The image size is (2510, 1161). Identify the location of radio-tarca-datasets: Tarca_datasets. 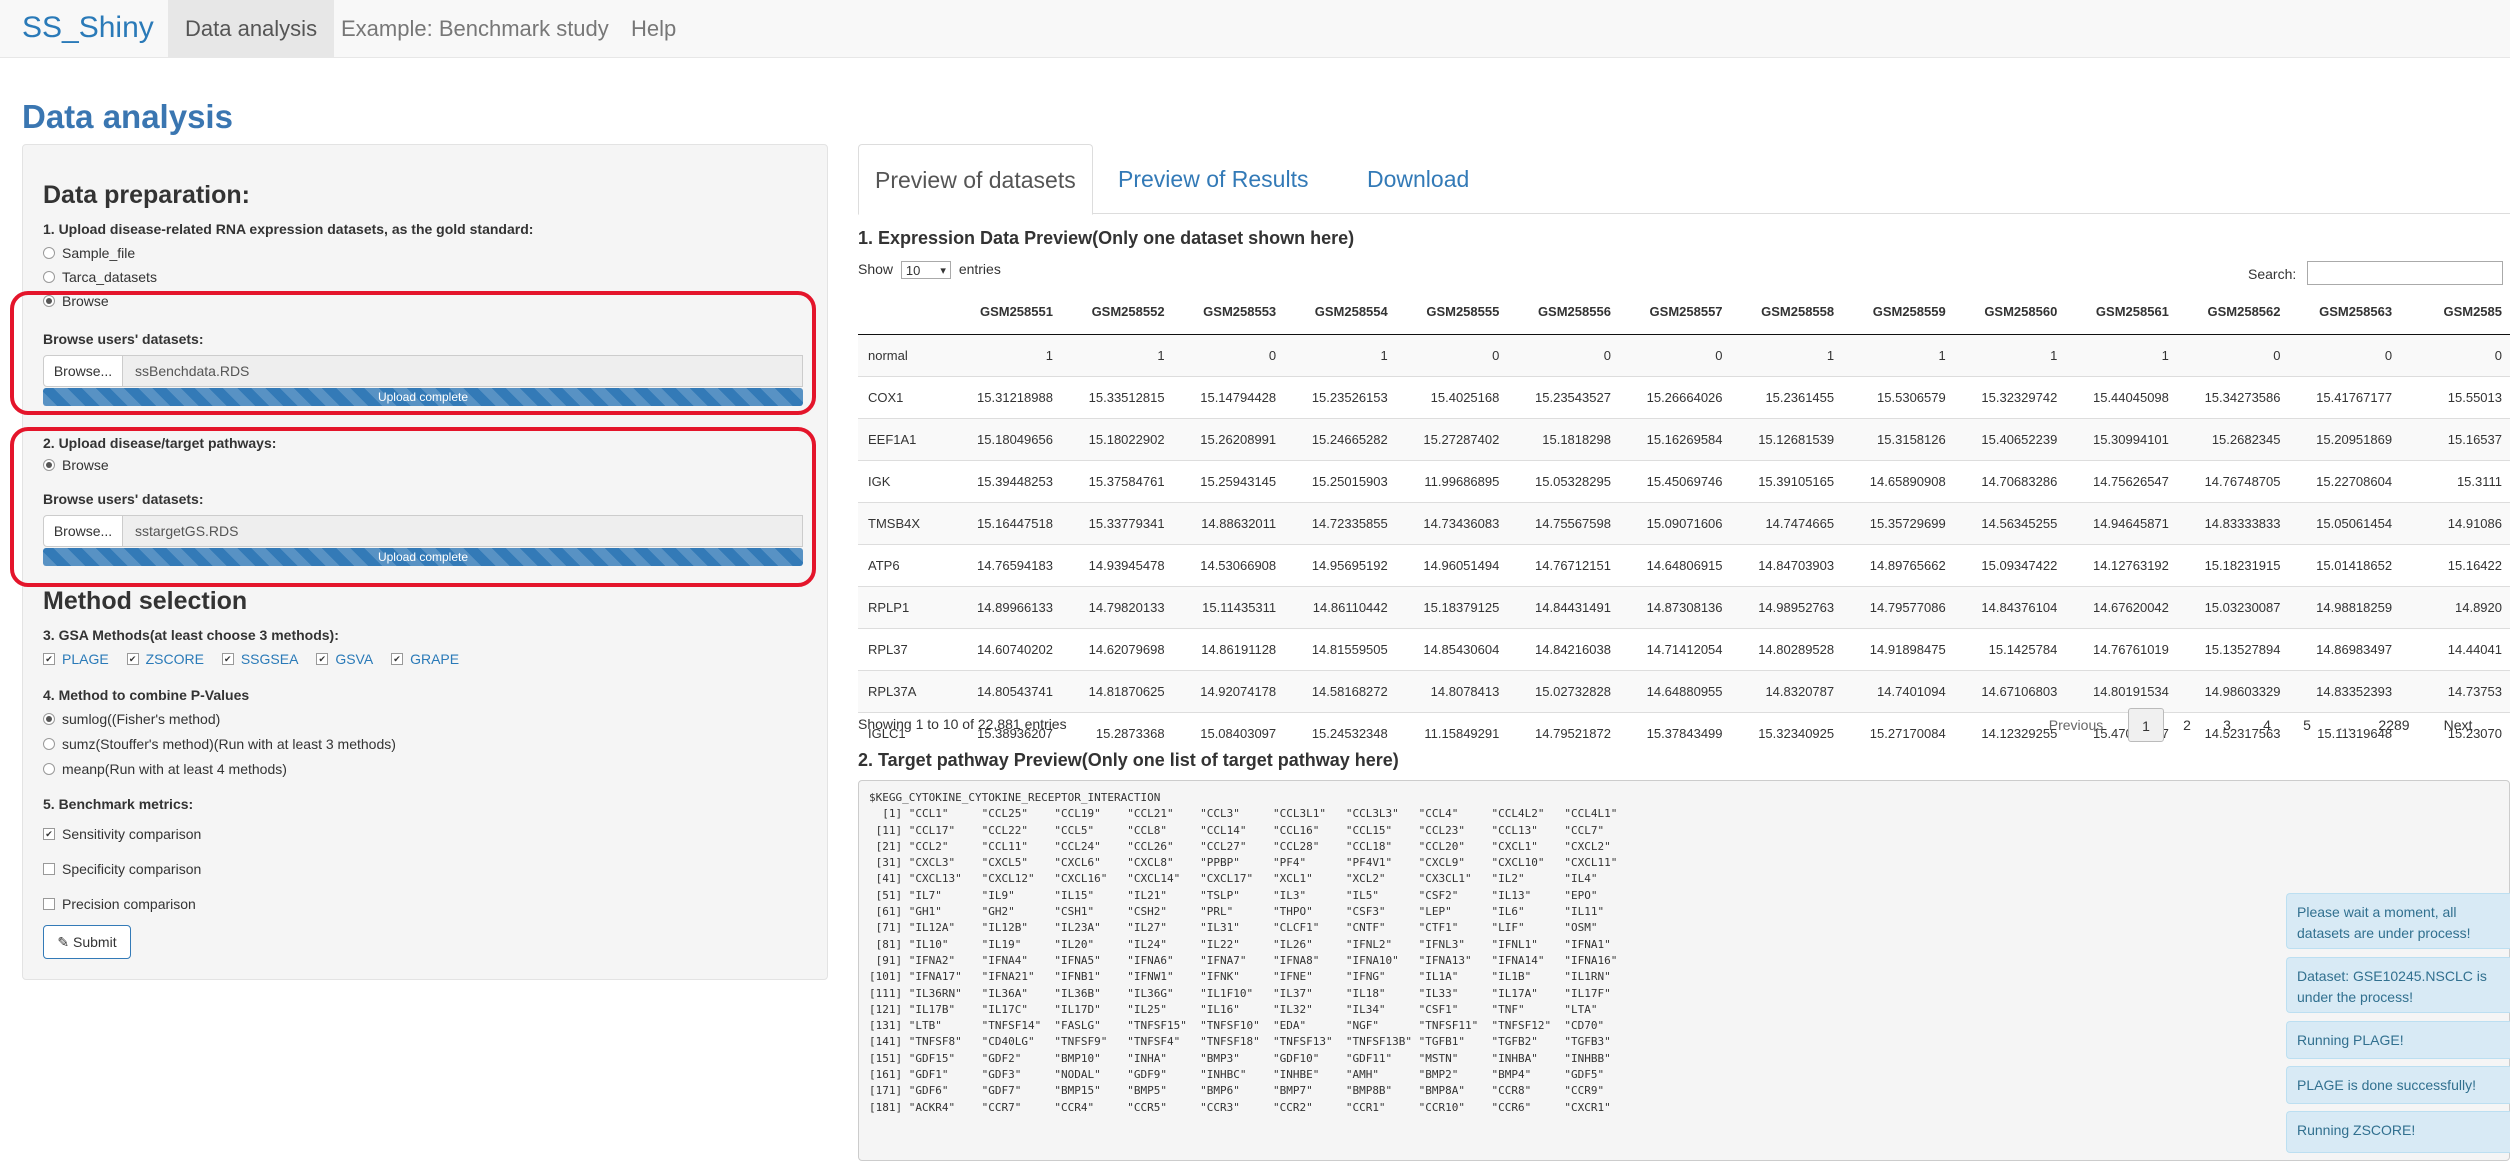
(100, 277).